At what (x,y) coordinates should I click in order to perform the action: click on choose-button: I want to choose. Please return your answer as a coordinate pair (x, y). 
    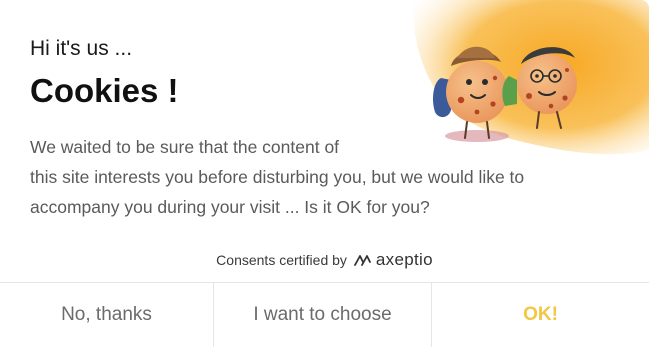
    Looking at the image, I should click on (322, 315).